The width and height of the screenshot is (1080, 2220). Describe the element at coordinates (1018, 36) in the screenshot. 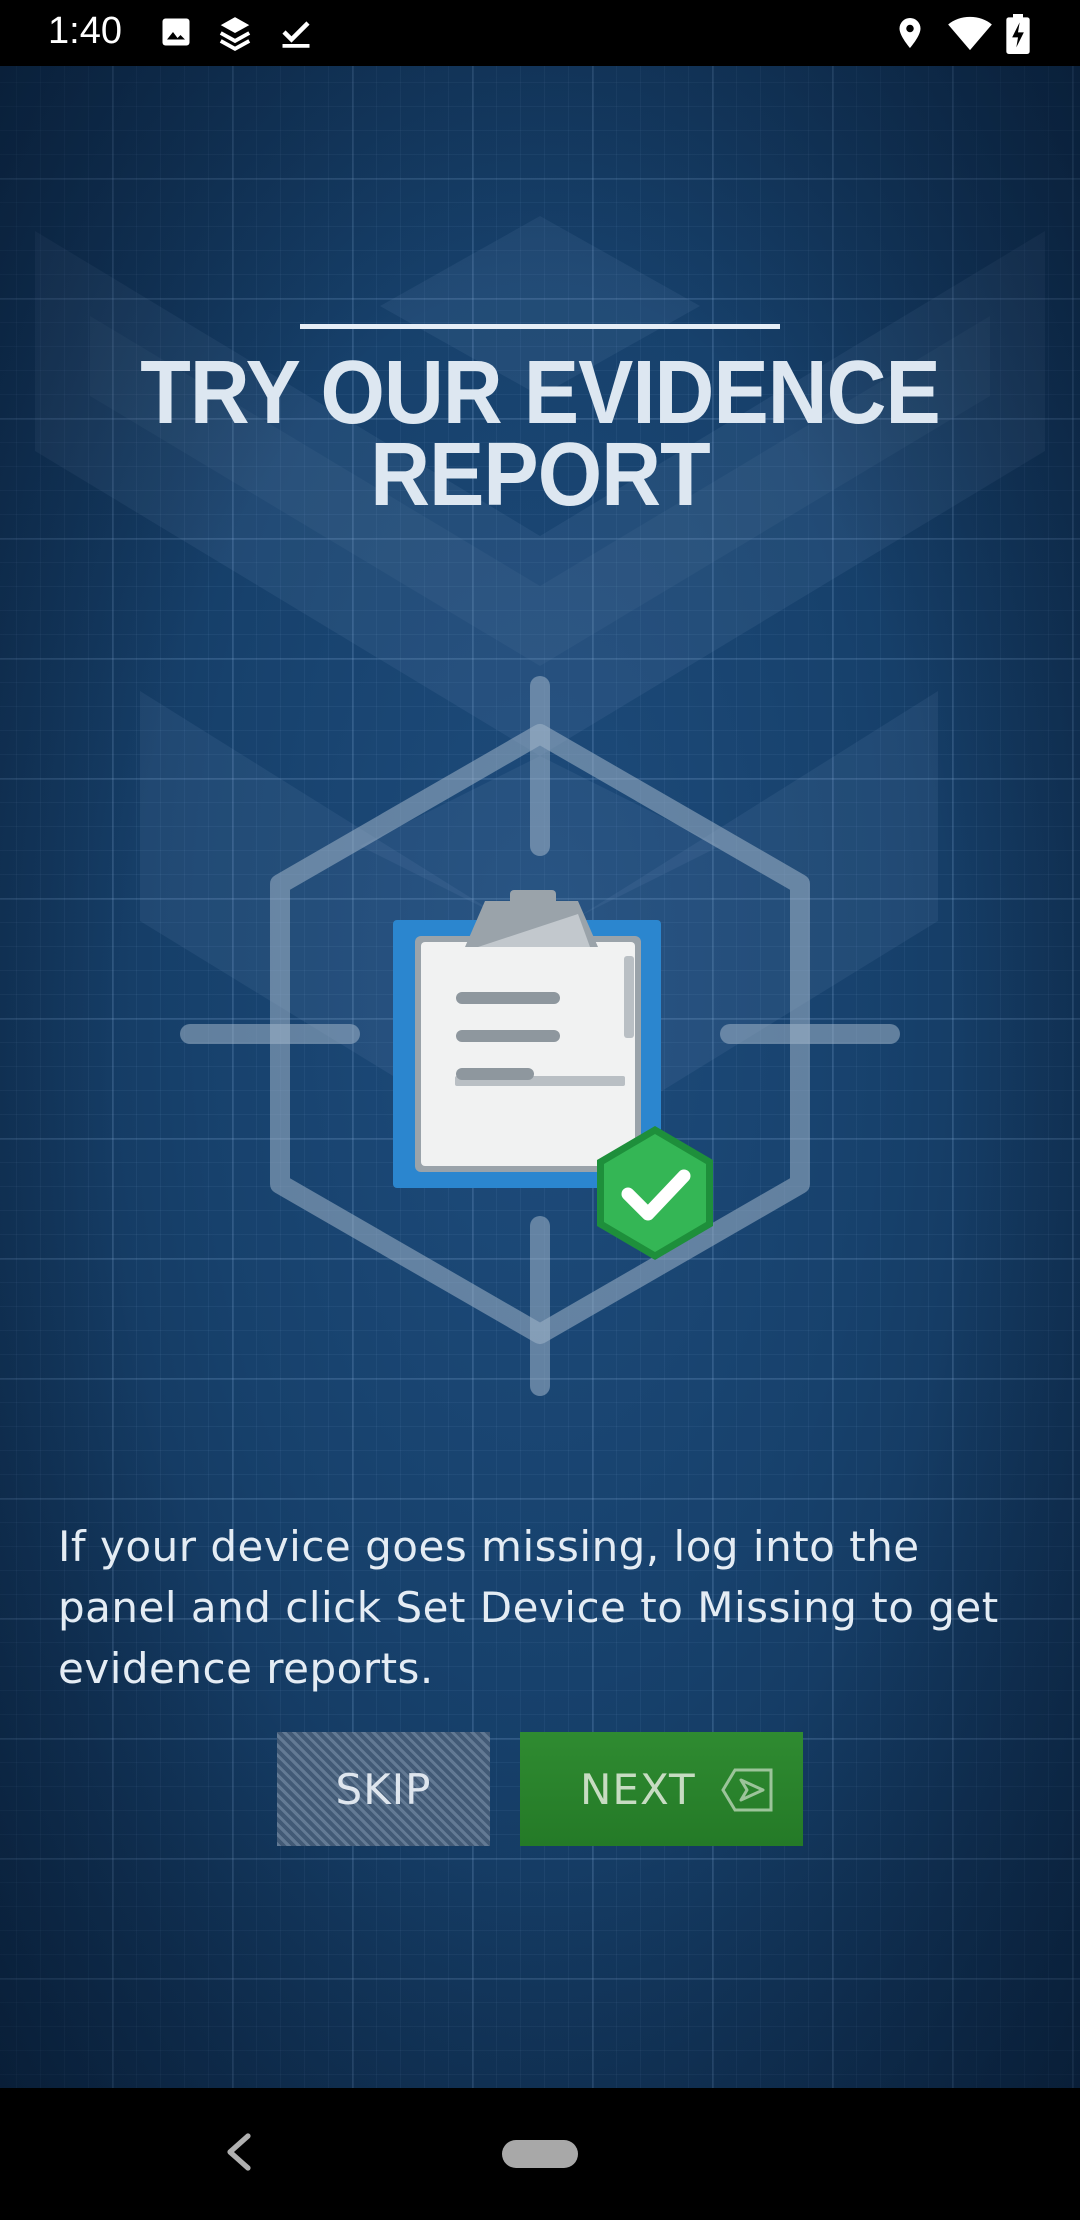

I see `battery-charging-icon` at that location.